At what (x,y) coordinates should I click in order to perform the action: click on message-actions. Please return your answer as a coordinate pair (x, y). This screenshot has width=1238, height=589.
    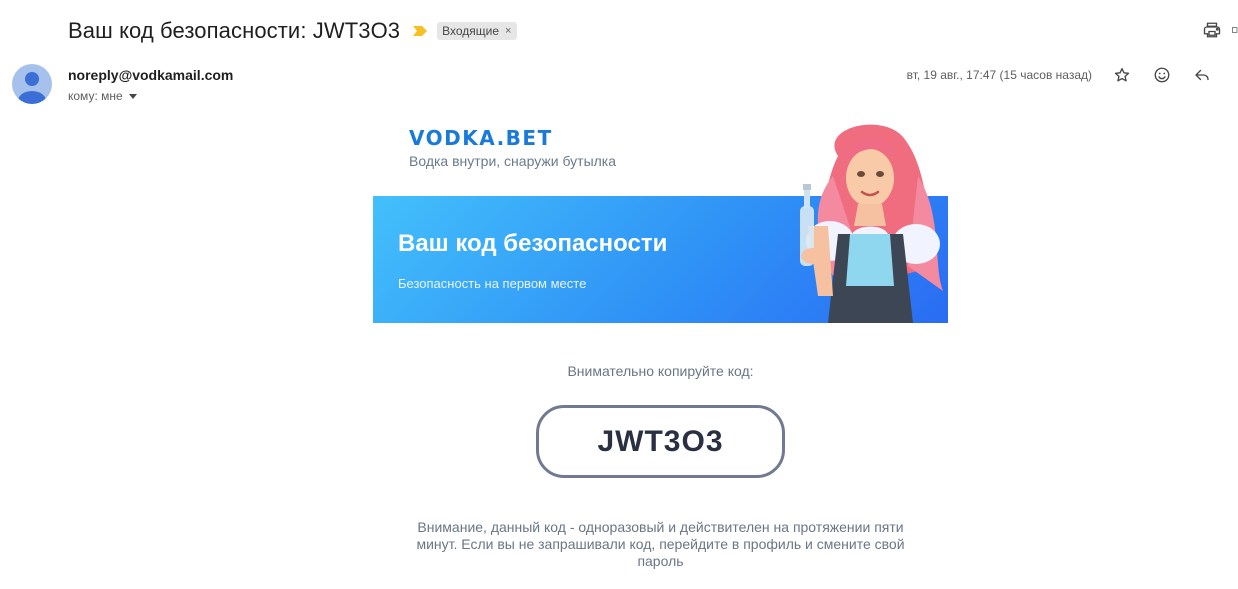
    Looking at the image, I should click on (1170, 75).